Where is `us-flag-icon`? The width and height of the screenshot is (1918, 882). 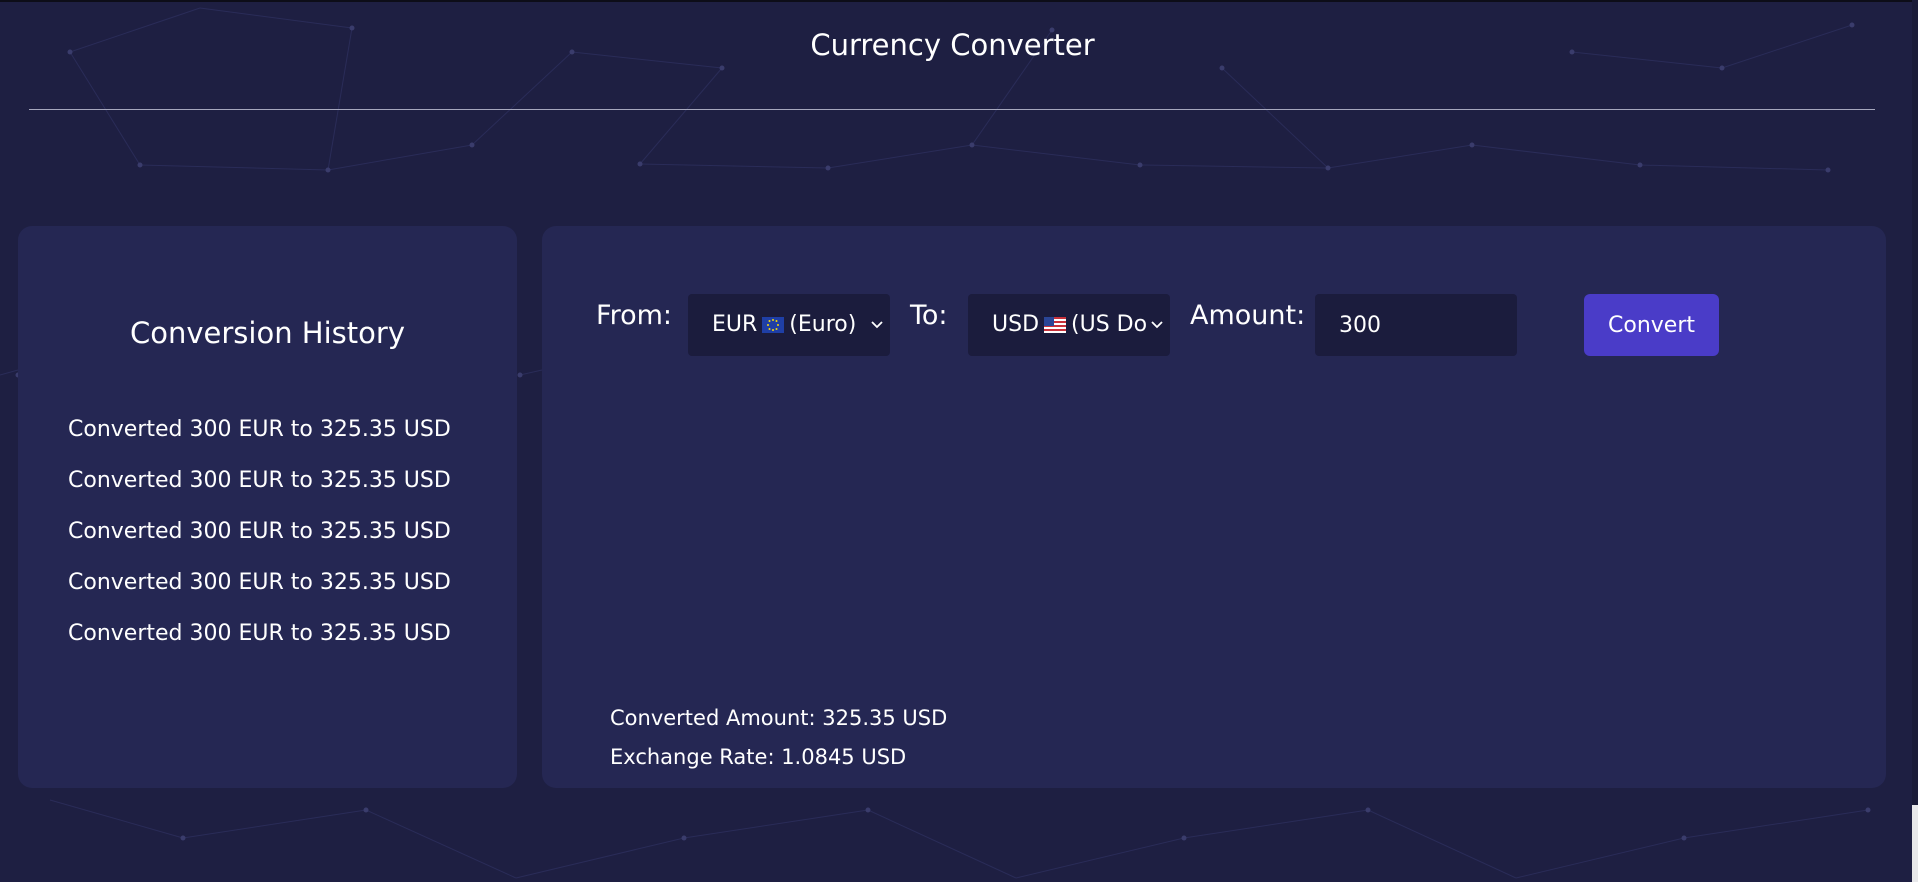 us-flag-icon is located at coordinates (1055, 326).